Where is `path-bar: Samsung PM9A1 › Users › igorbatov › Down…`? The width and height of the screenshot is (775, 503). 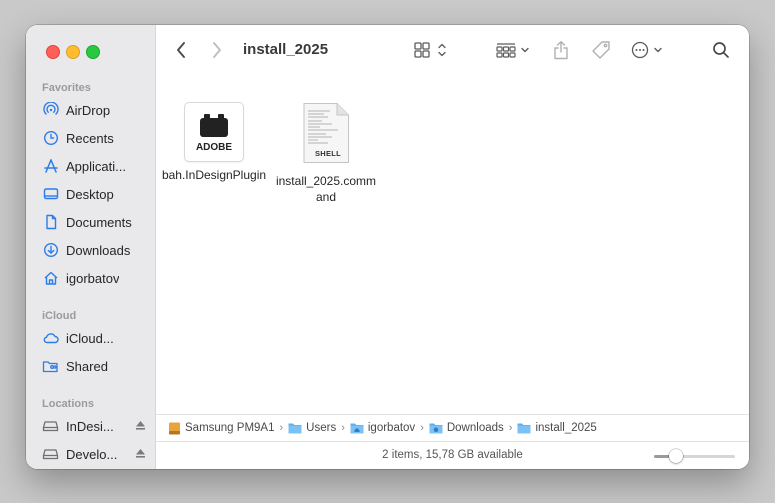
path-bar: Samsung PM9A1 › Users › igorbatov › Down… is located at coordinates (452, 427).